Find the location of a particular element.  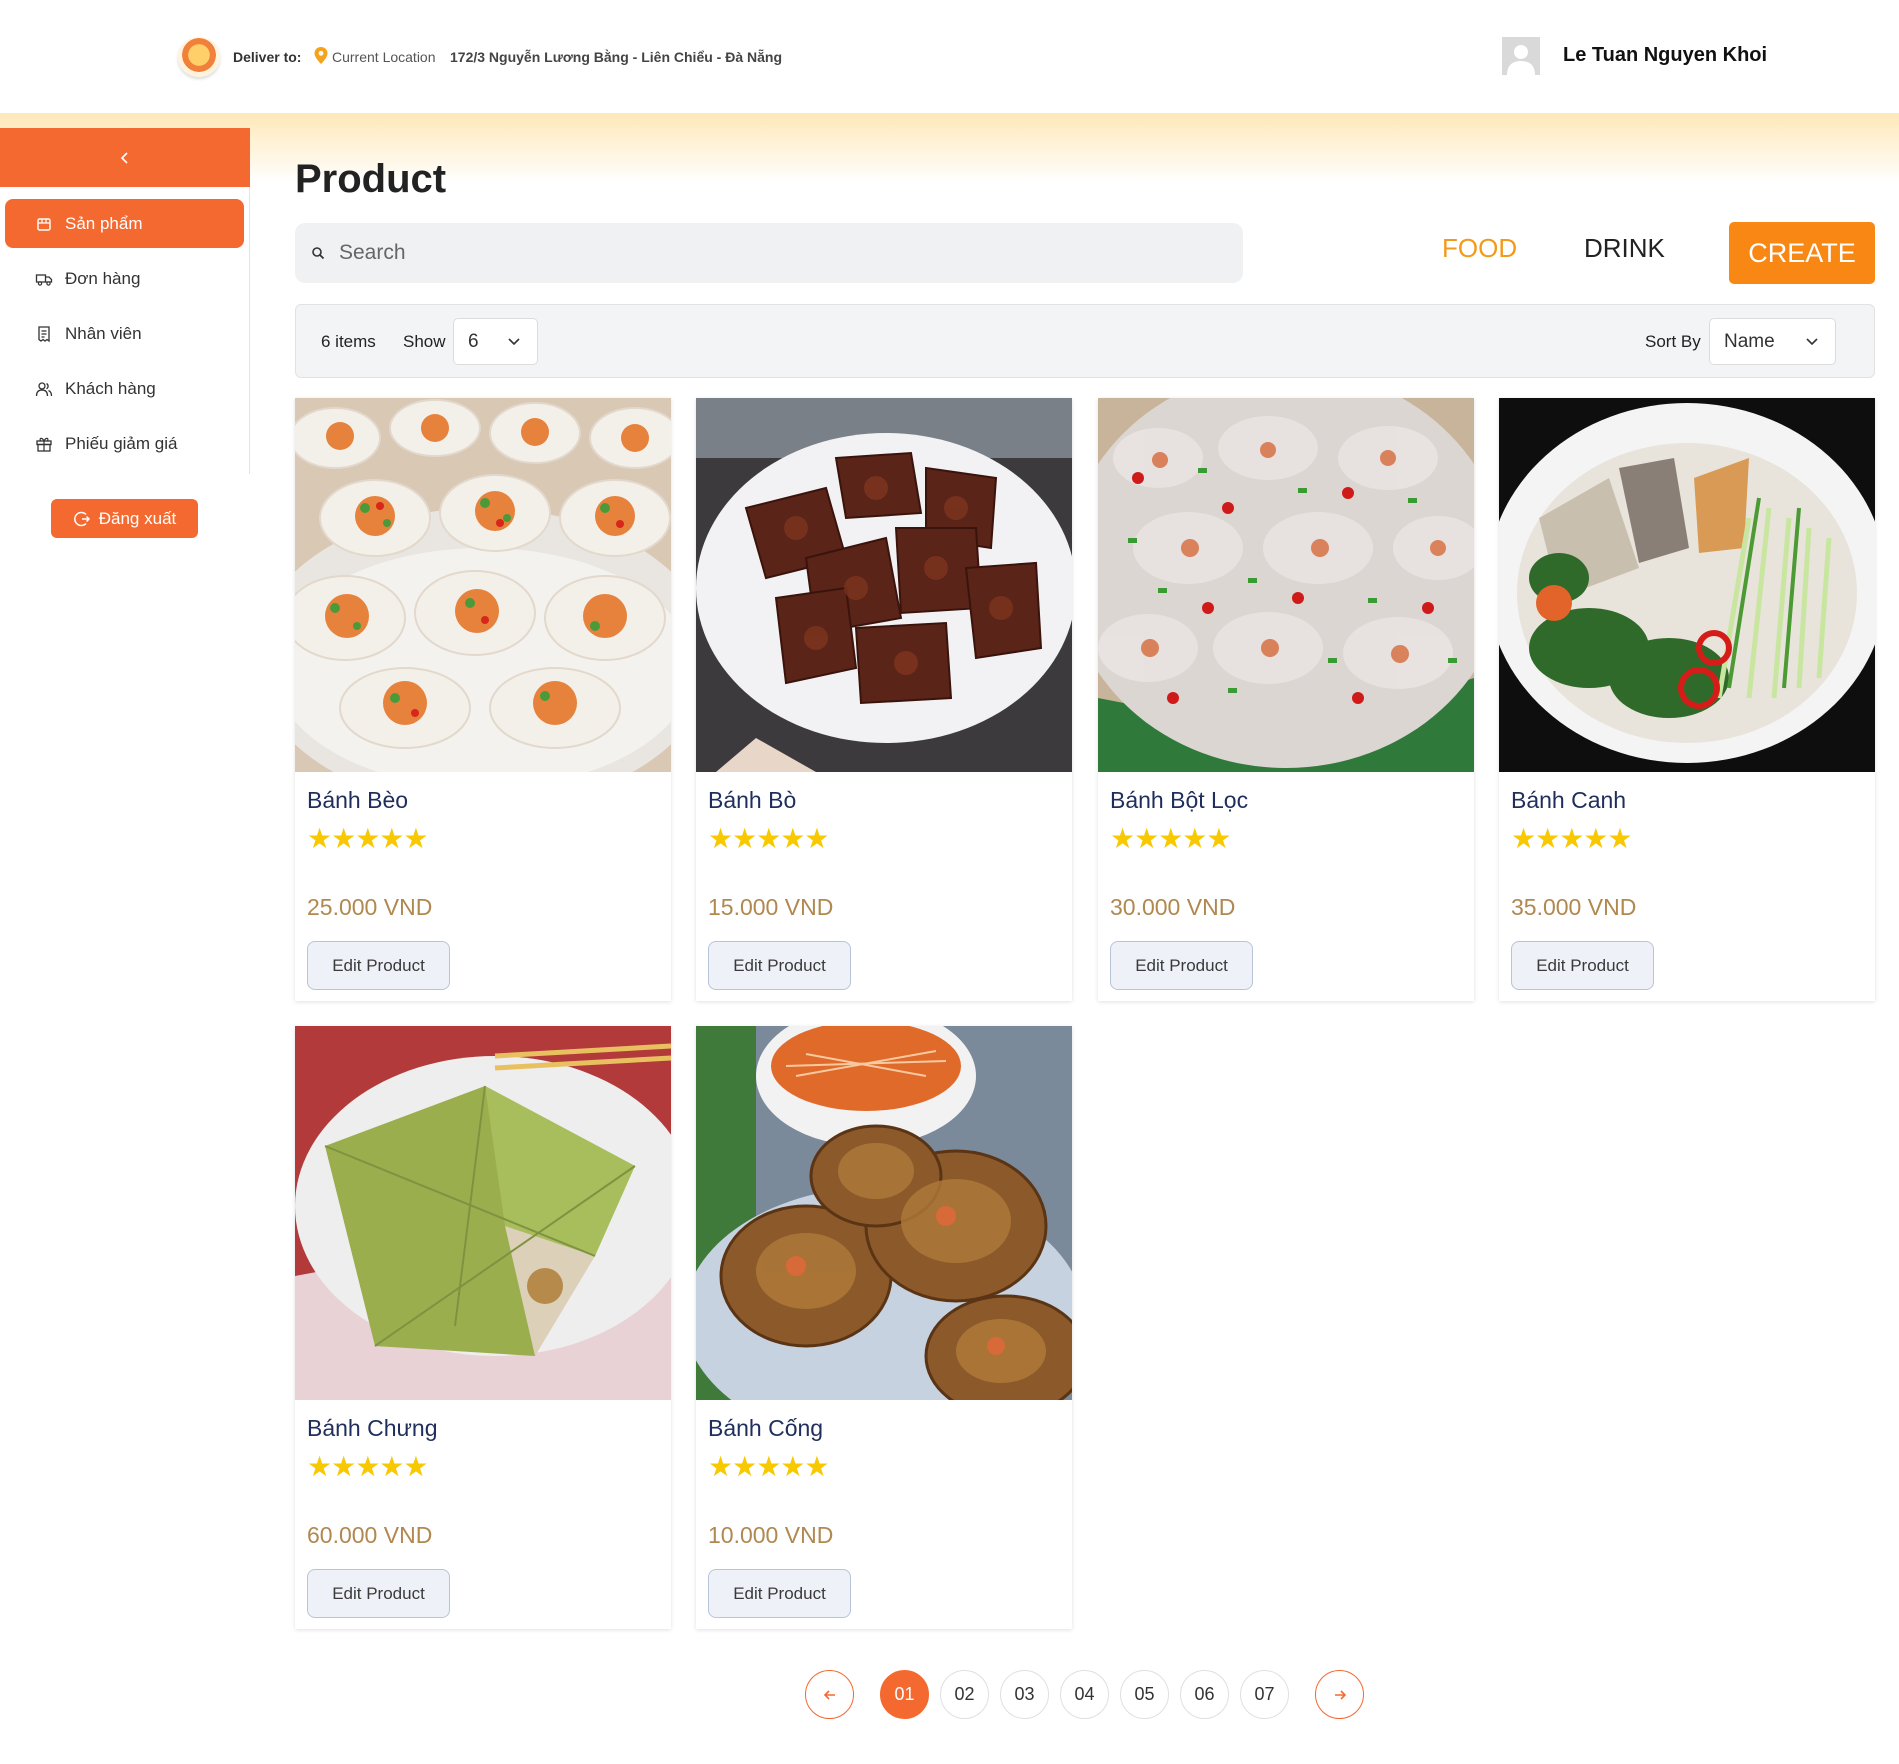

sidebar-item-vouchers: Phiếu giảm giá is located at coordinates (124, 443).